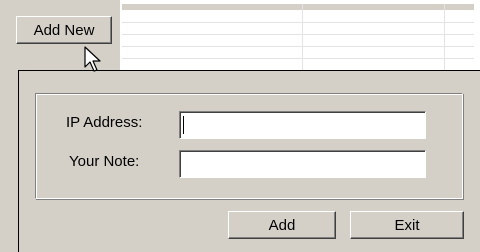 The height and width of the screenshot is (252, 480). I want to click on grid-header, so click(298, 7).